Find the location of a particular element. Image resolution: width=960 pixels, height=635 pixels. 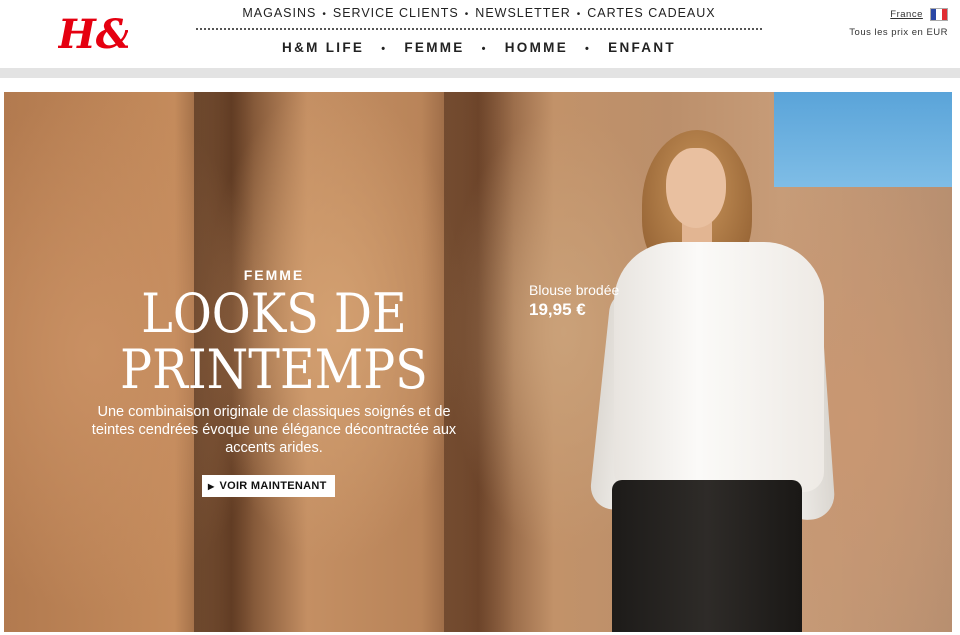

product-name: Blouse brodée is located at coordinates (574, 290).